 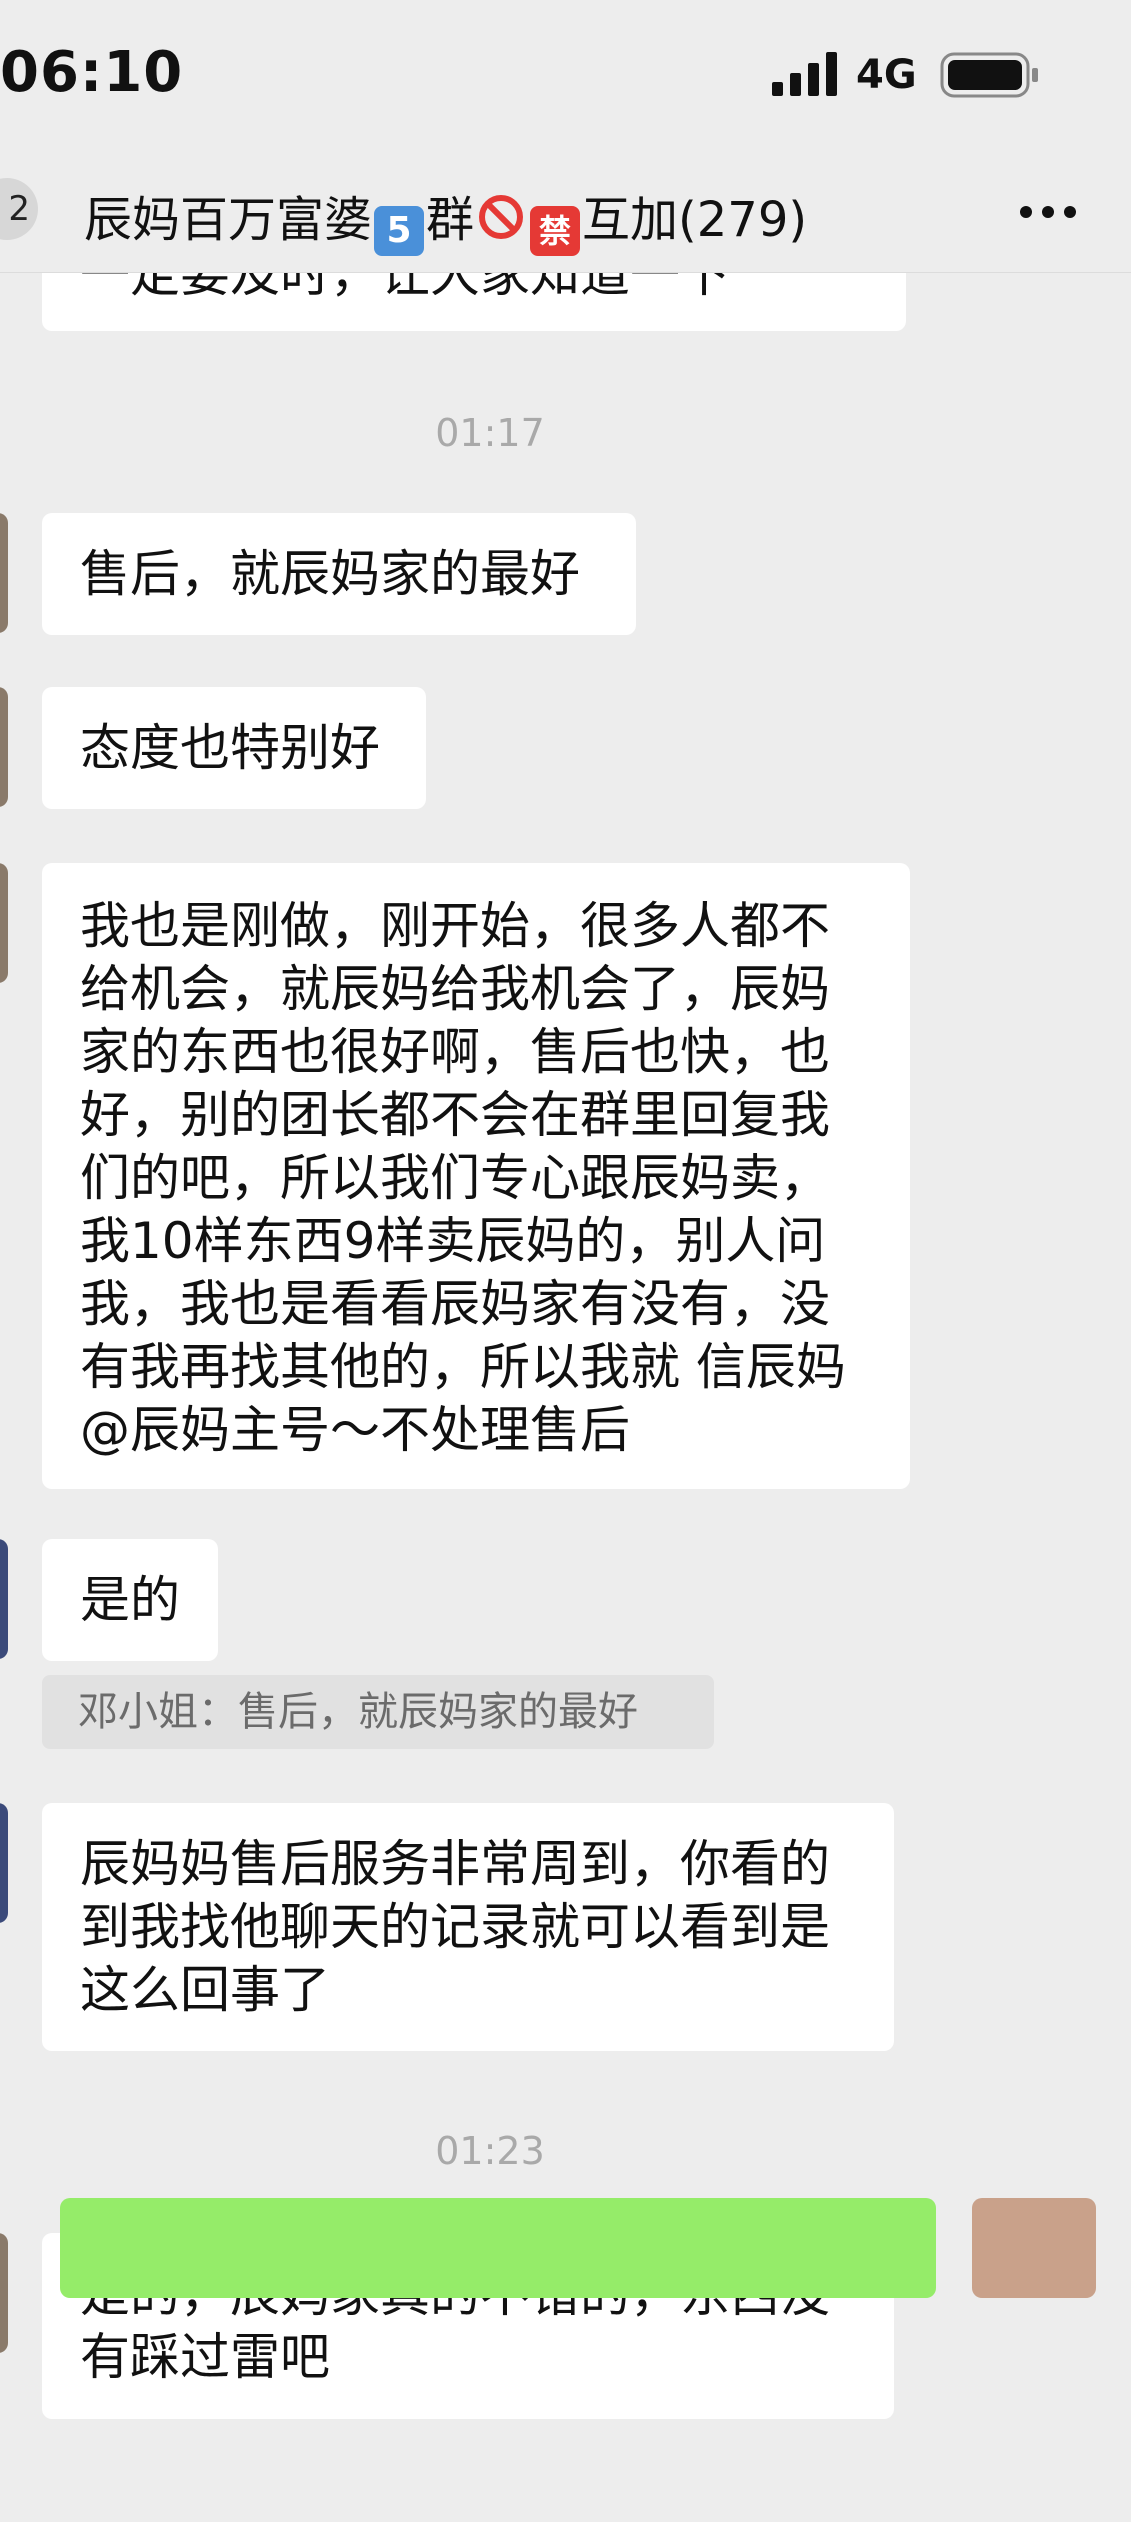 I want to click on status-time: 06:10, so click(x=92, y=72).